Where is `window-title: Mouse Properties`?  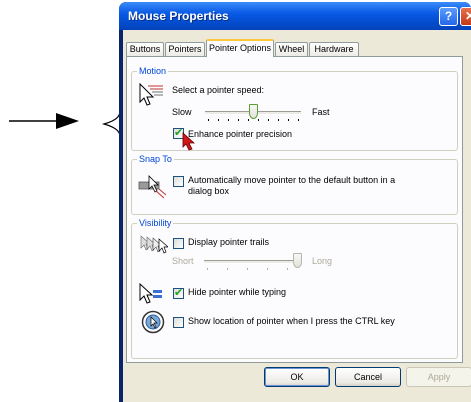 window-title: Mouse Properties is located at coordinates (178, 16).